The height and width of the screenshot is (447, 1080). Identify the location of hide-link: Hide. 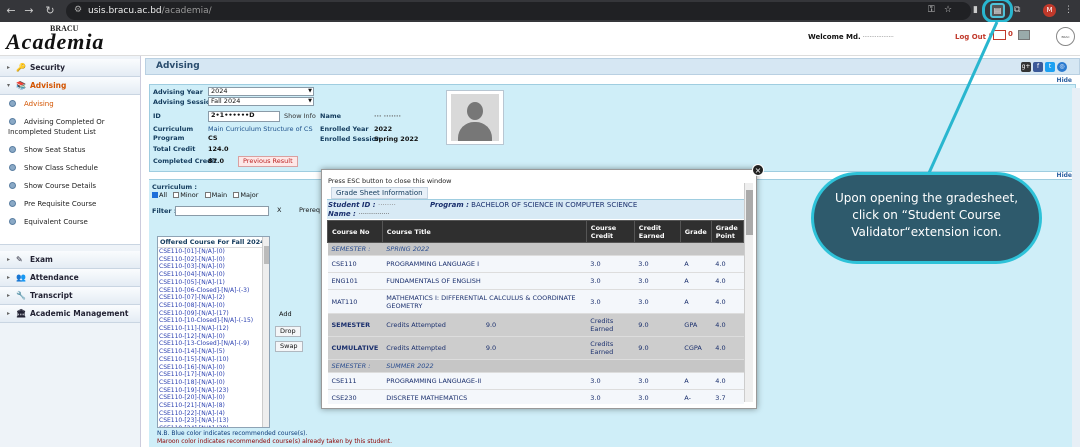
(1064, 80).